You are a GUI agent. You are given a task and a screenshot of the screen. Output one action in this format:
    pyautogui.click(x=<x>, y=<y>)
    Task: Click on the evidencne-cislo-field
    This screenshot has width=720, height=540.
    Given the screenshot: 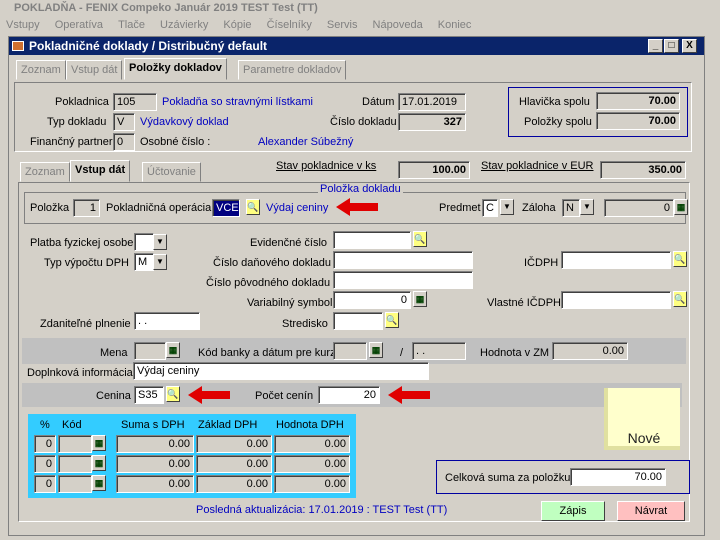 What is the action you would take?
    pyautogui.click(x=372, y=240)
    